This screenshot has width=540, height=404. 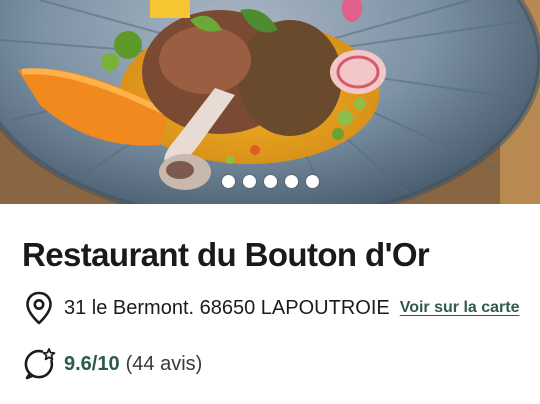 I want to click on rating-row: 9.6/10 (44 avis), so click(x=112, y=364).